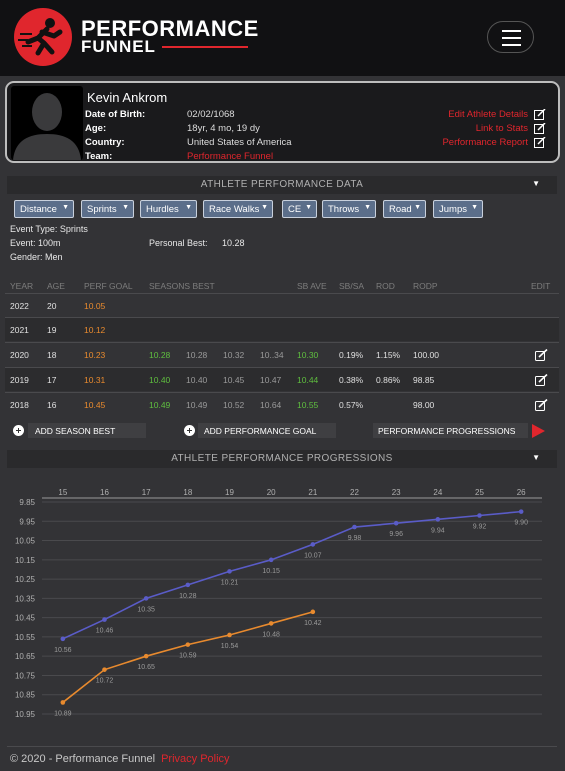  What do you see at coordinates (404, 209) in the screenshot?
I see `filter-road-dropdown: Road ▼` at bounding box center [404, 209].